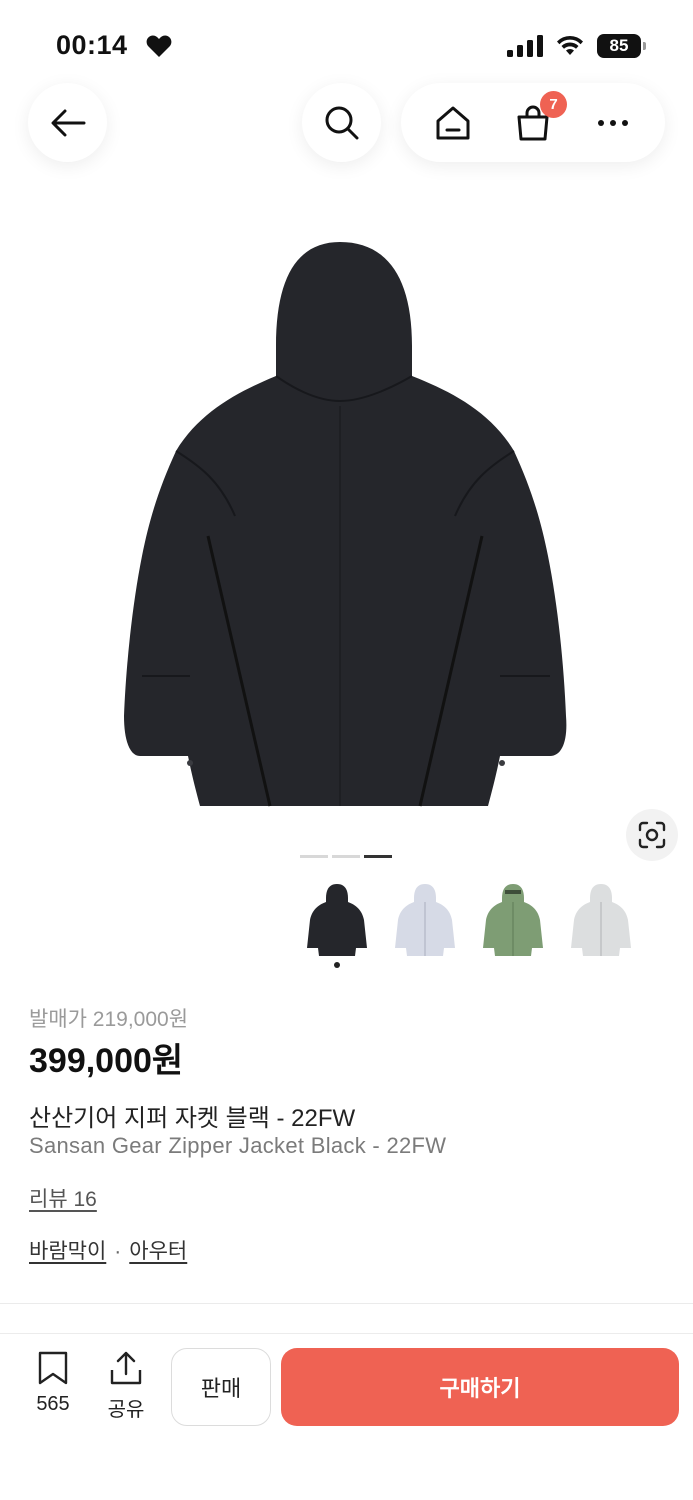  I want to click on battery-level: 85, so click(619, 46).